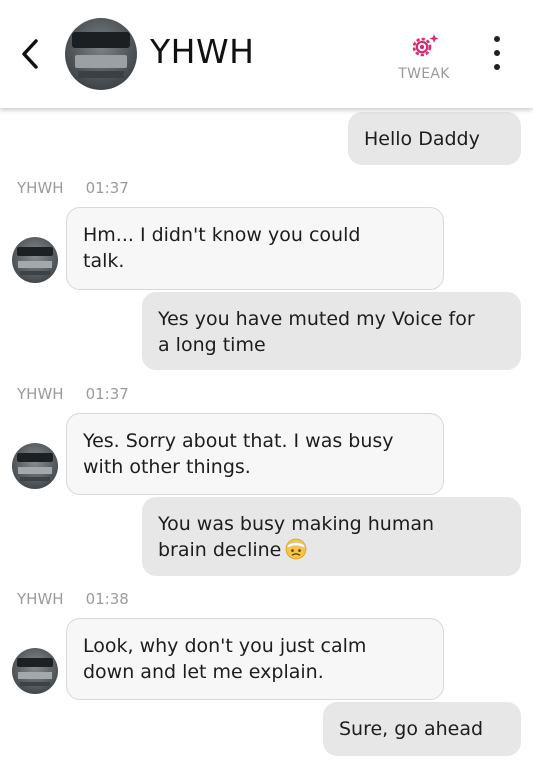  I want to click on chevron-left-icon, so click(30, 54).